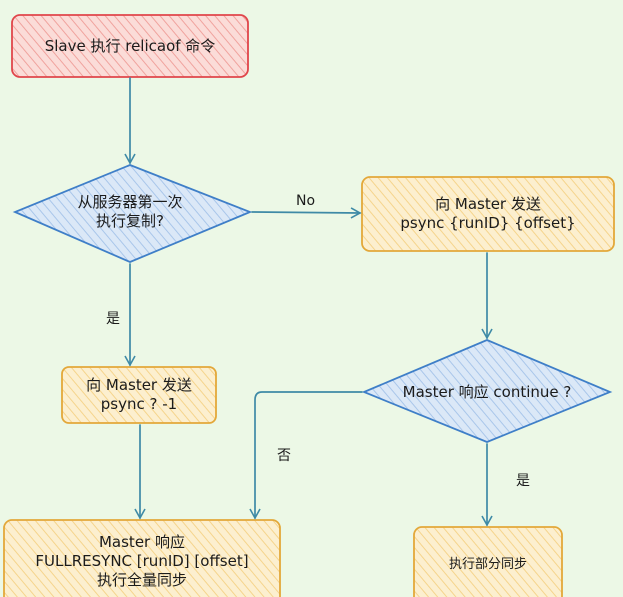 This screenshot has height=597, width=623. I want to click on partial-sync-label: 执行部分同步, so click(487, 564).